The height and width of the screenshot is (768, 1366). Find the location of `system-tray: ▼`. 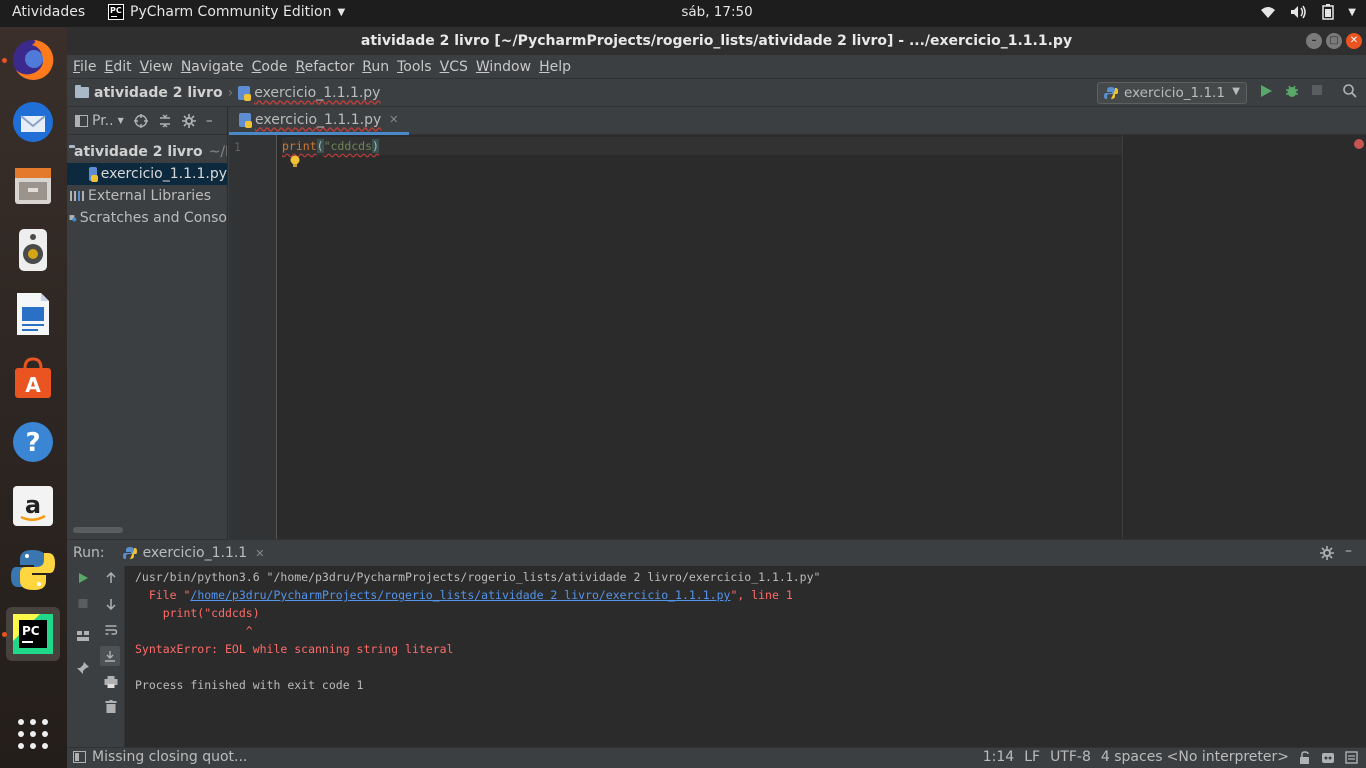

system-tray: ▼ is located at coordinates (1308, 12).